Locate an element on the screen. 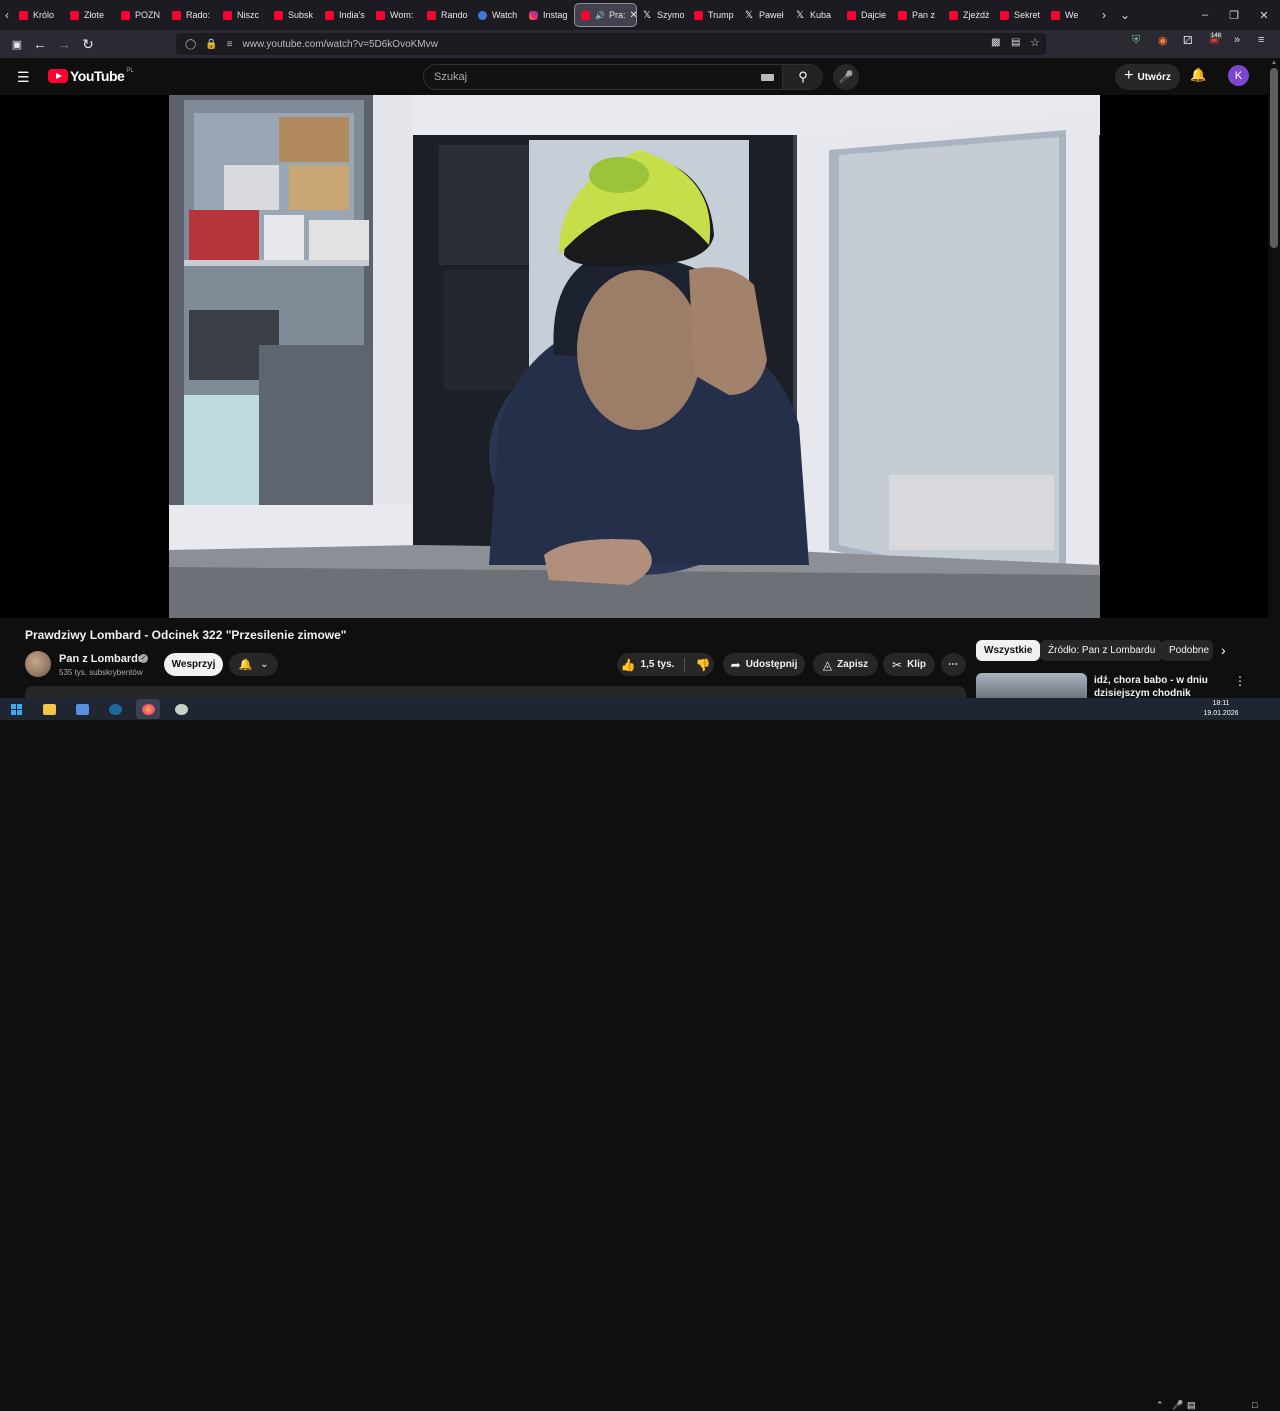  notifications-bell-icon: 🔔 is located at coordinates (1198, 75).